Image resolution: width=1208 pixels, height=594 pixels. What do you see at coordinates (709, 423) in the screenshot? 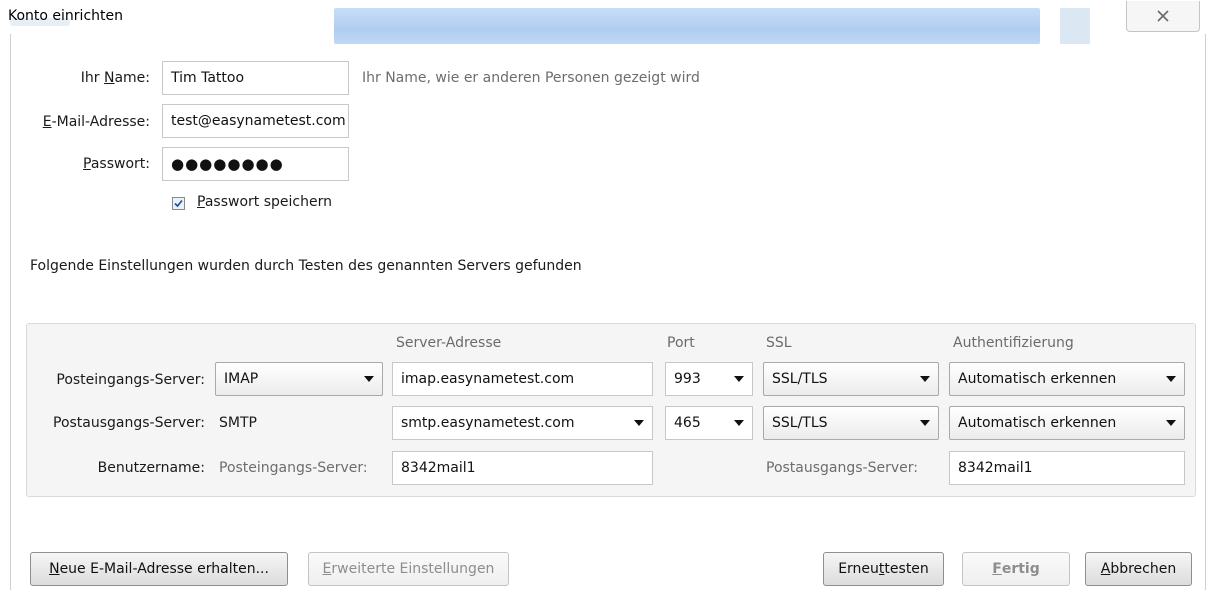
I see `outgoing-port-select: 465` at bounding box center [709, 423].